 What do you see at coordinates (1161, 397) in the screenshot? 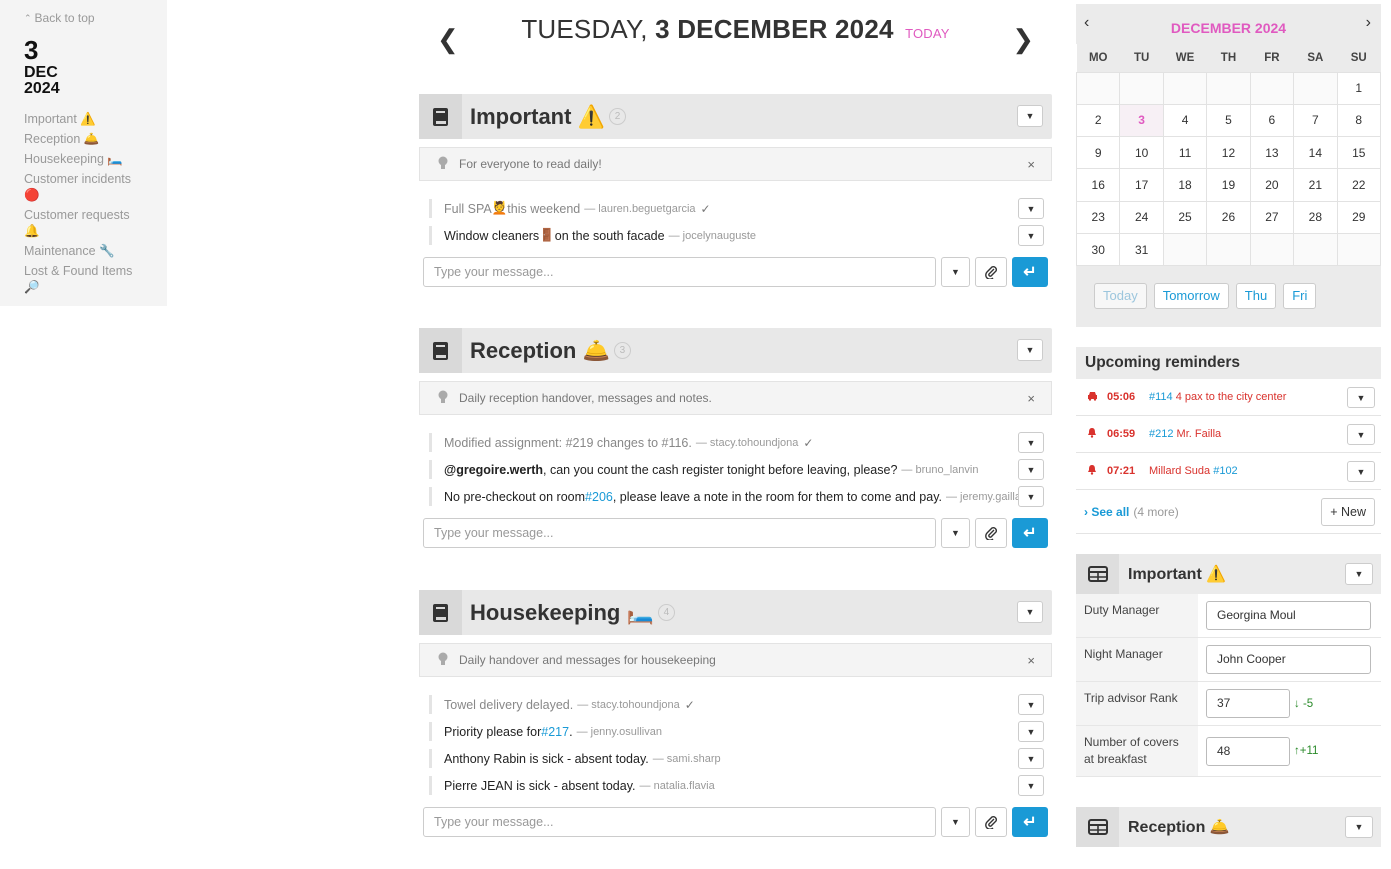
I see `room-link: #114` at bounding box center [1161, 397].